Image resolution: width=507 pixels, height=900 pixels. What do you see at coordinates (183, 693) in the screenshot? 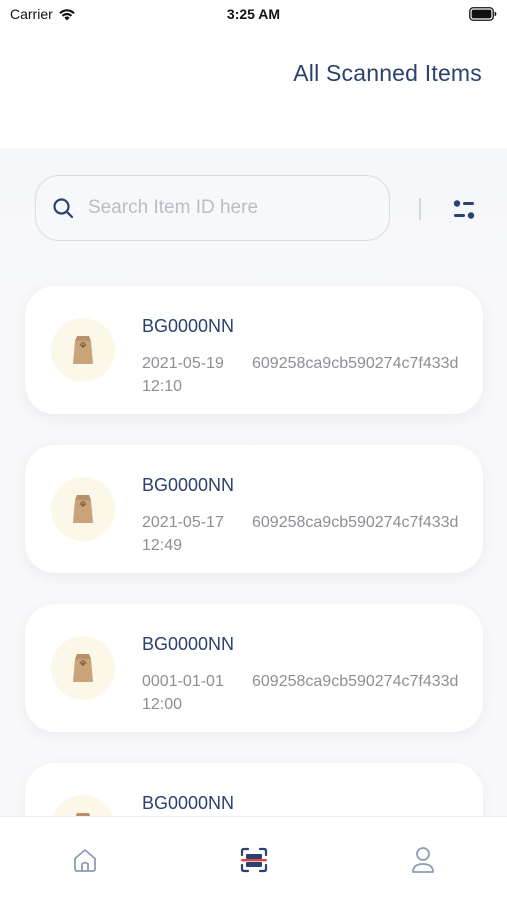
I see `item-date: 0001-01-01 12:00` at bounding box center [183, 693].